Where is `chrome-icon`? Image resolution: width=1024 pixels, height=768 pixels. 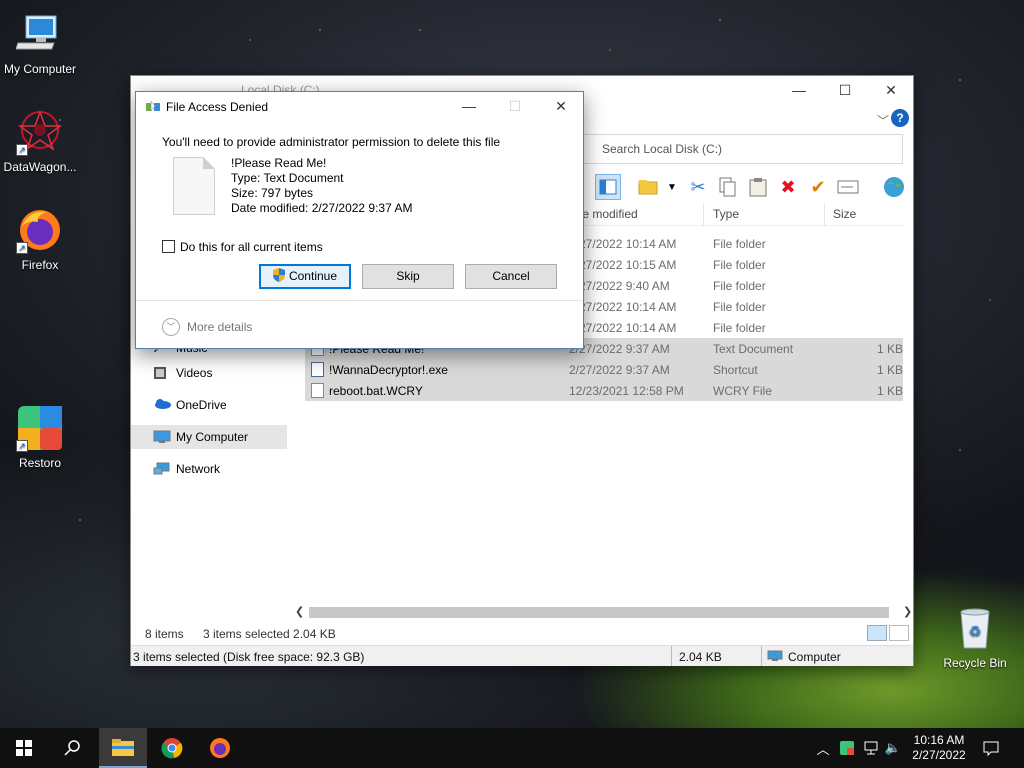
chrome-icon is located at coordinates (172, 748).